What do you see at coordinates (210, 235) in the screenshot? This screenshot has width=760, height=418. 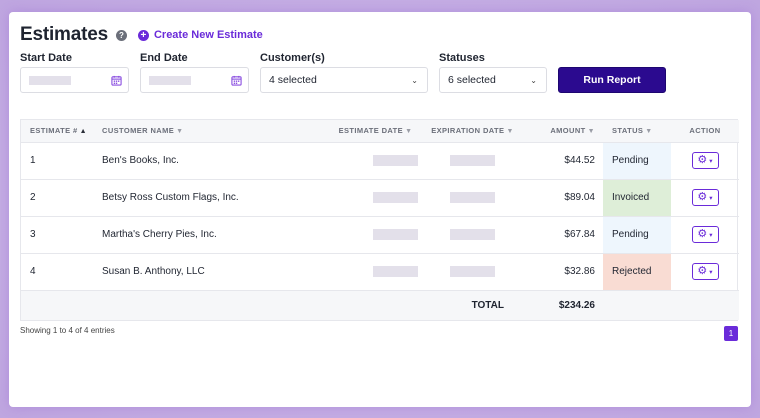 I see `customer-name: Martha's Cherry Pies, Inc.` at bounding box center [210, 235].